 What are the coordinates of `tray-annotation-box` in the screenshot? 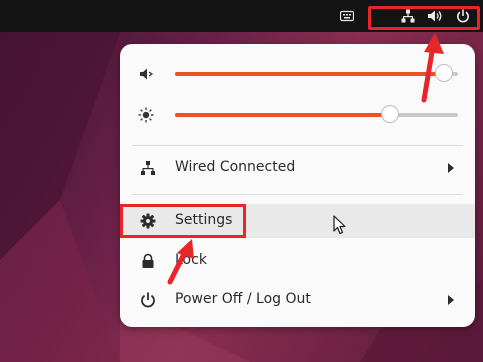 It's located at (424, 18).